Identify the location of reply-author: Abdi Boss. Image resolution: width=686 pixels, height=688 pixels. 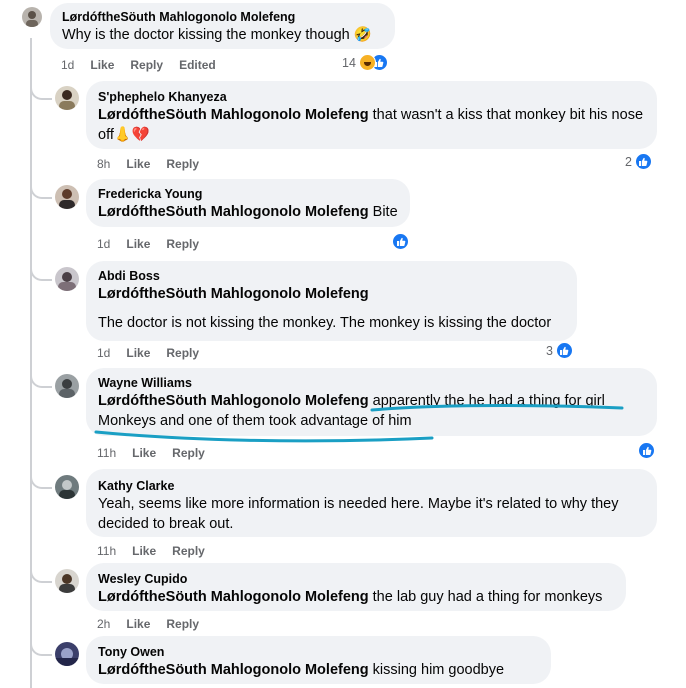
(331, 276).